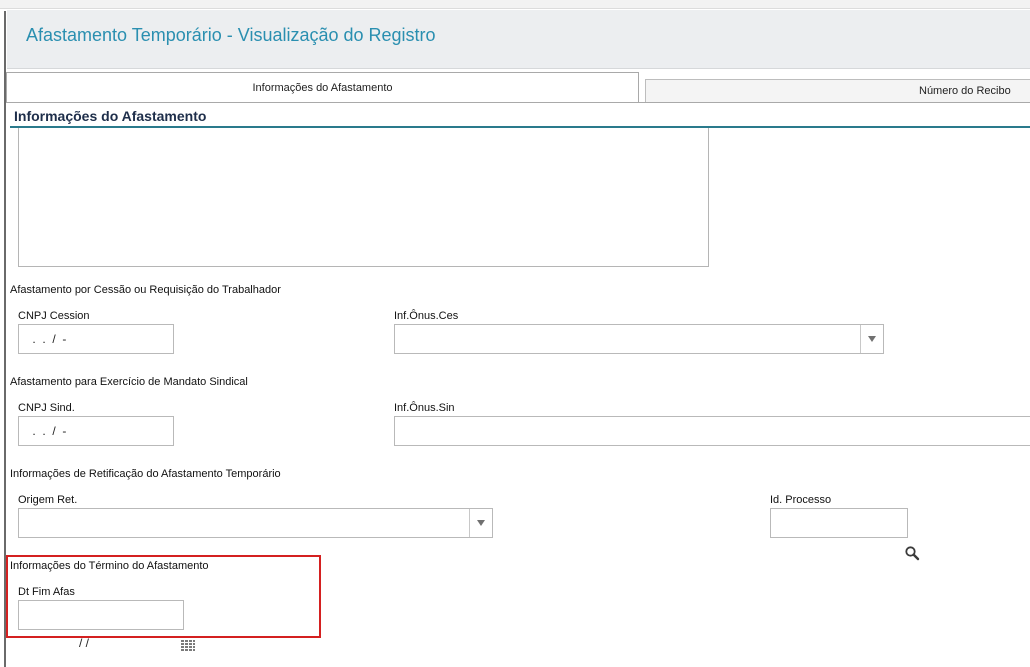 The width and height of the screenshot is (1030, 667). Describe the element at coordinates (965, 91) in the screenshot. I see `tab-label: Número do Recibo` at that location.